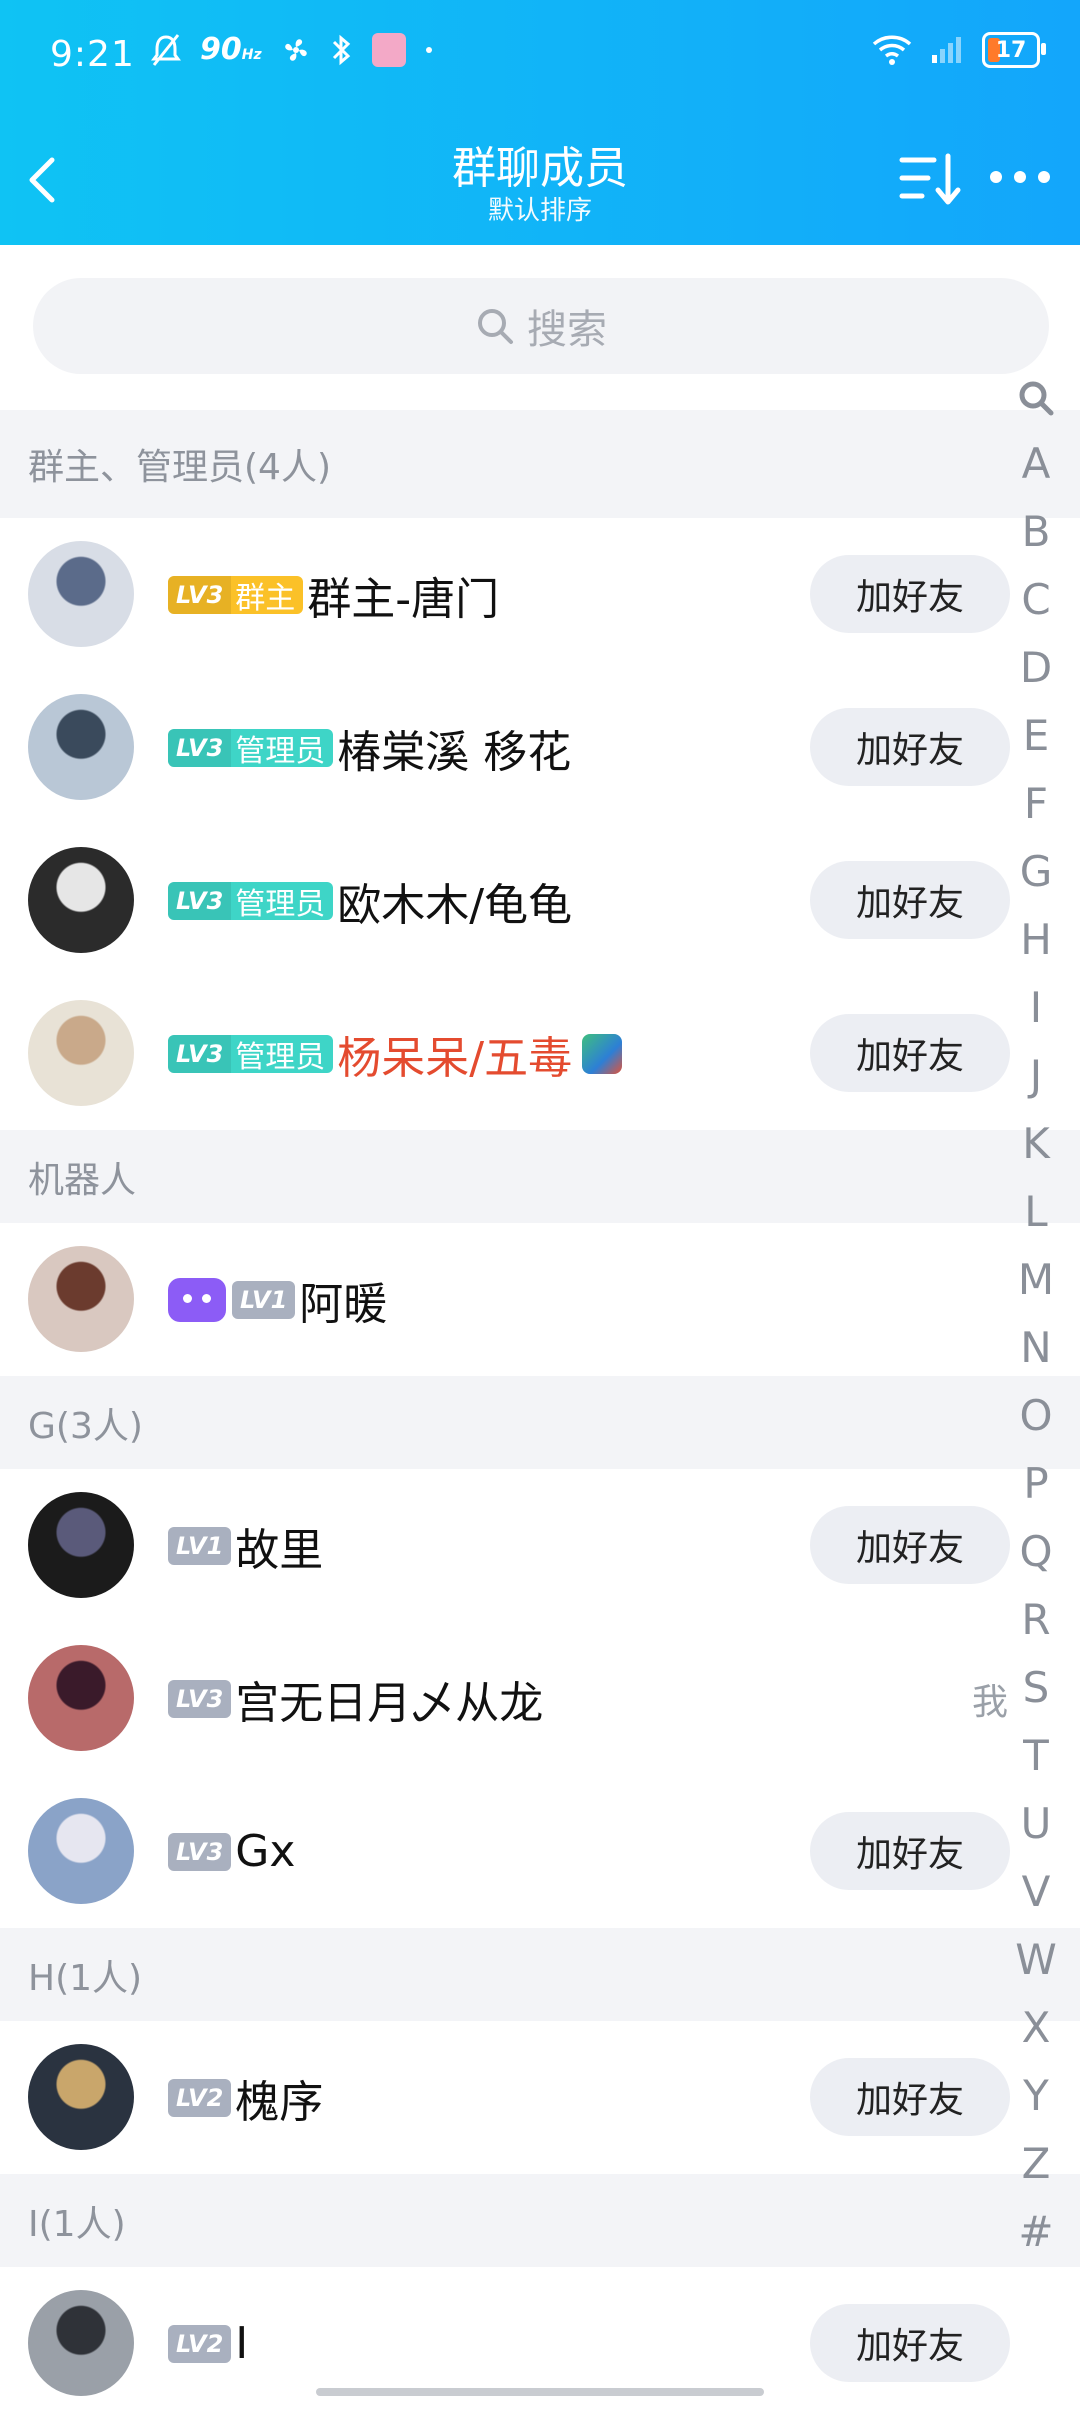 The width and height of the screenshot is (1080, 2420). What do you see at coordinates (602, 1053) in the screenshot?
I see `dragon-emoji-icon` at bounding box center [602, 1053].